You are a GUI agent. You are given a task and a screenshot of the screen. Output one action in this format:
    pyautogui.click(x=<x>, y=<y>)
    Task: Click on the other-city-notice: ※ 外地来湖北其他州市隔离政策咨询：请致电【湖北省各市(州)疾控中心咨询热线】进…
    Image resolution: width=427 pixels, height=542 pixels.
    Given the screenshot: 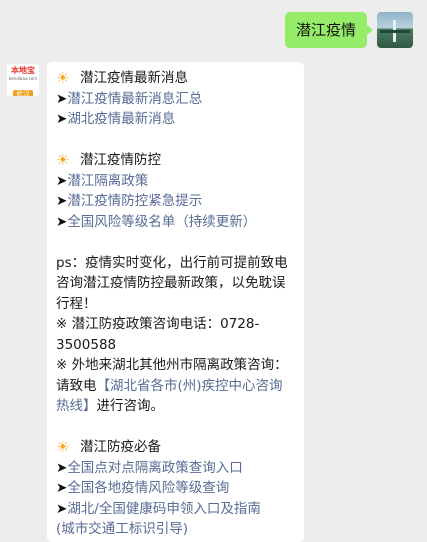 What is the action you would take?
    pyautogui.click(x=176, y=386)
    